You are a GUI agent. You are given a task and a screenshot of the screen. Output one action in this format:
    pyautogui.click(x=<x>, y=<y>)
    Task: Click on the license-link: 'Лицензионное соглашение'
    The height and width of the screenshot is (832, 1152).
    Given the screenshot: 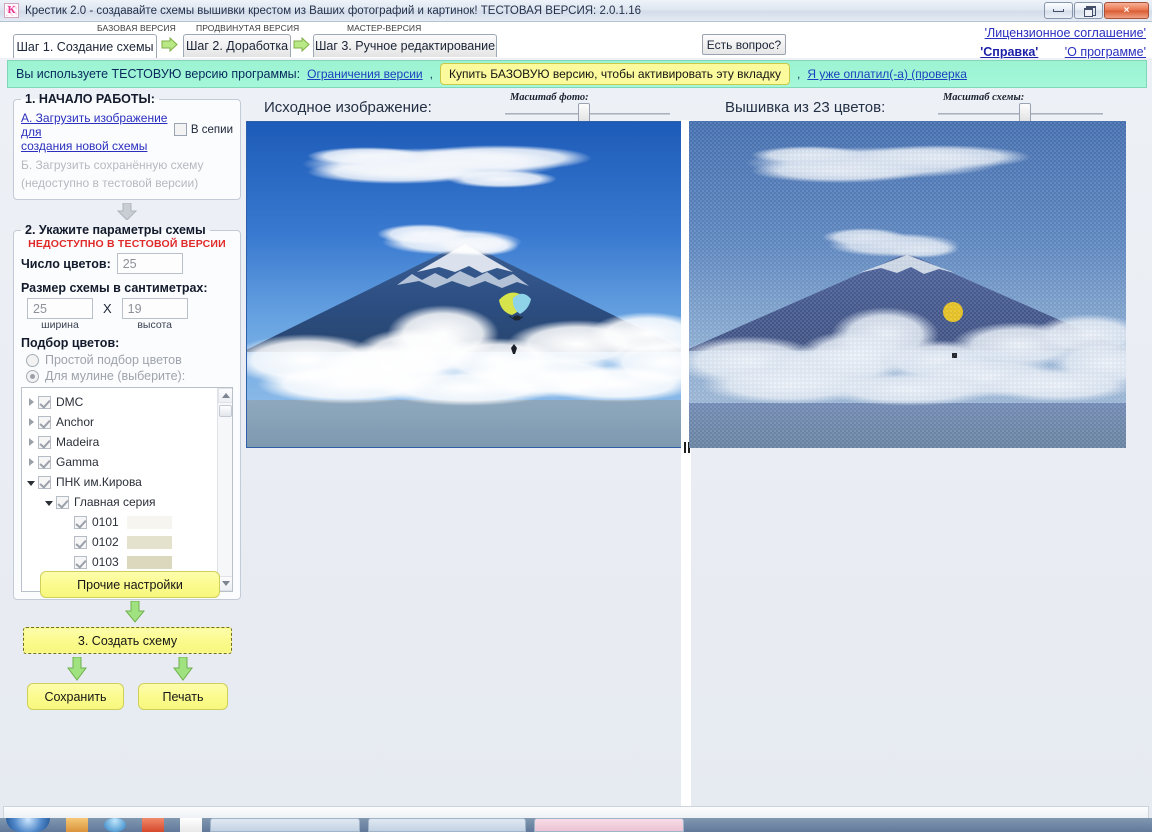 What is the action you would take?
    pyautogui.click(x=1065, y=33)
    